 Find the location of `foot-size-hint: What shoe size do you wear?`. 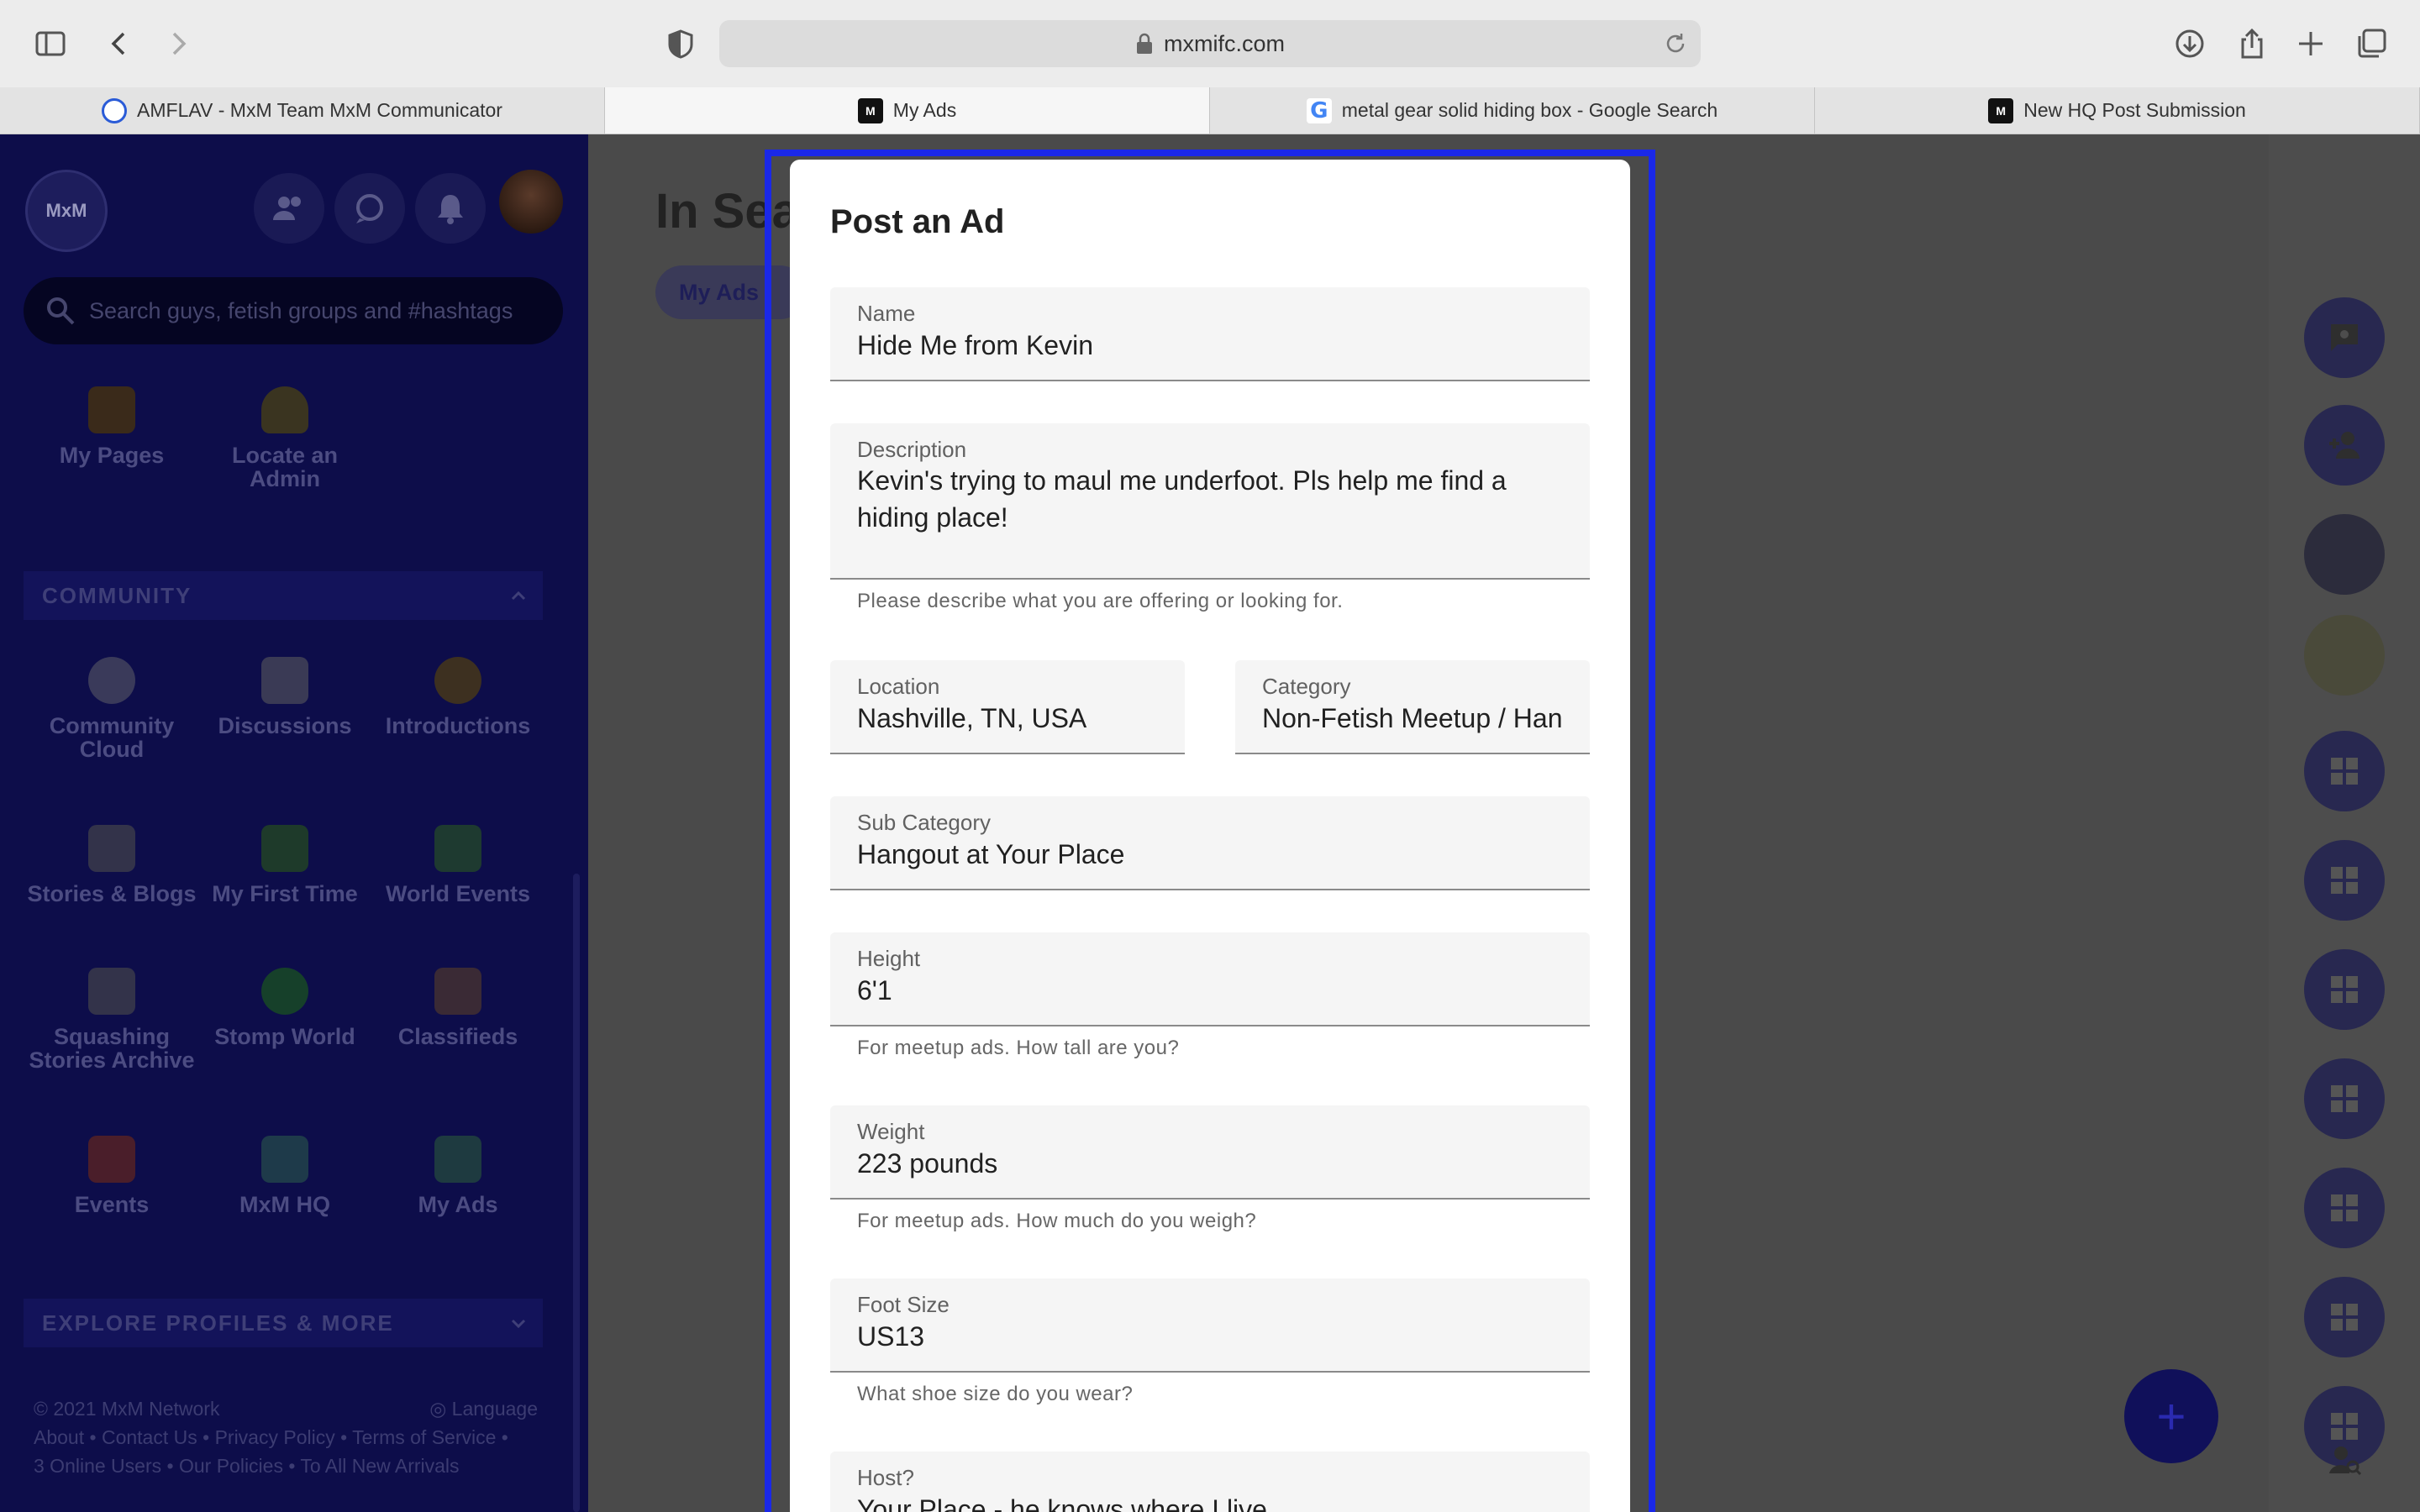

foot-size-hint: What shoe size do you wear? is located at coordinates (995, 1394).